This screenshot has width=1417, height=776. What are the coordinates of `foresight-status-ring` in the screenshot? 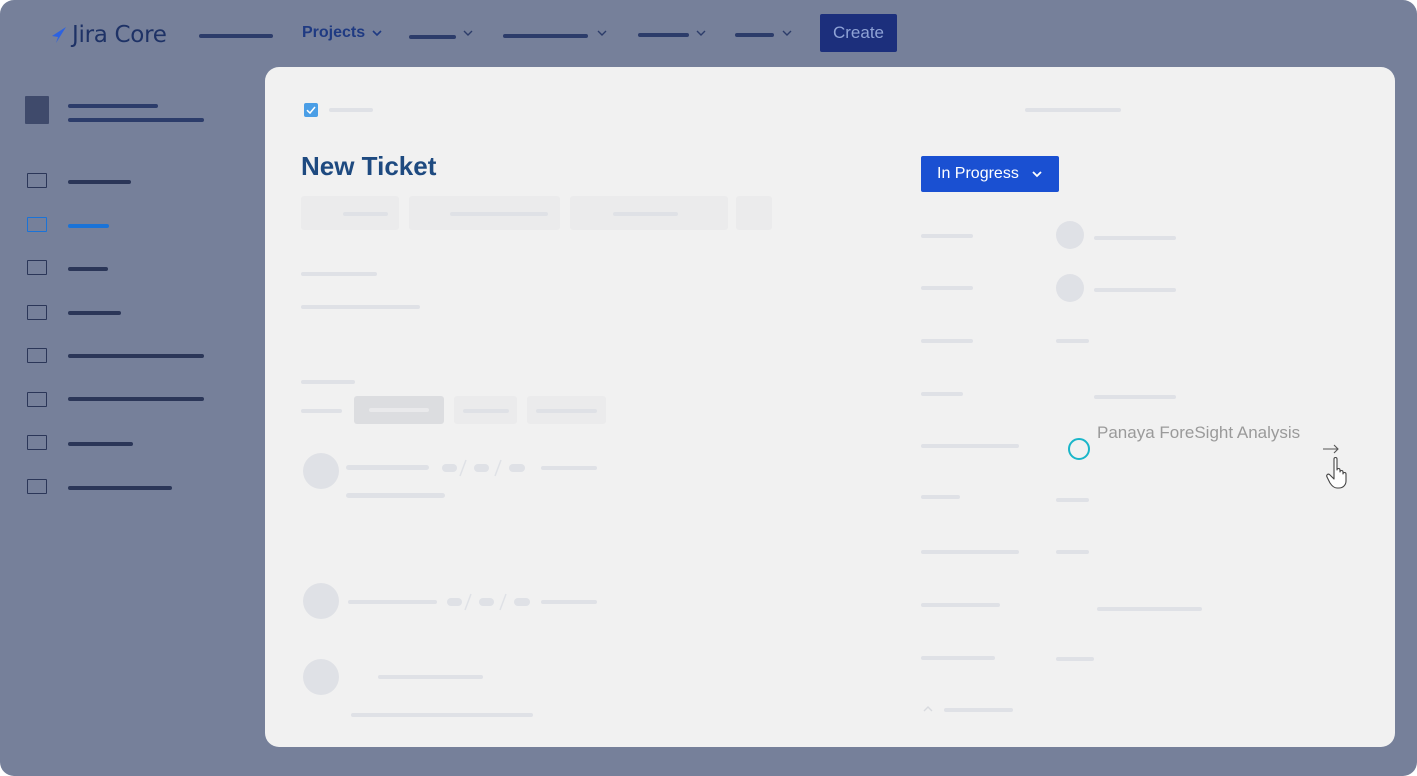 It's located at (1079, 449).